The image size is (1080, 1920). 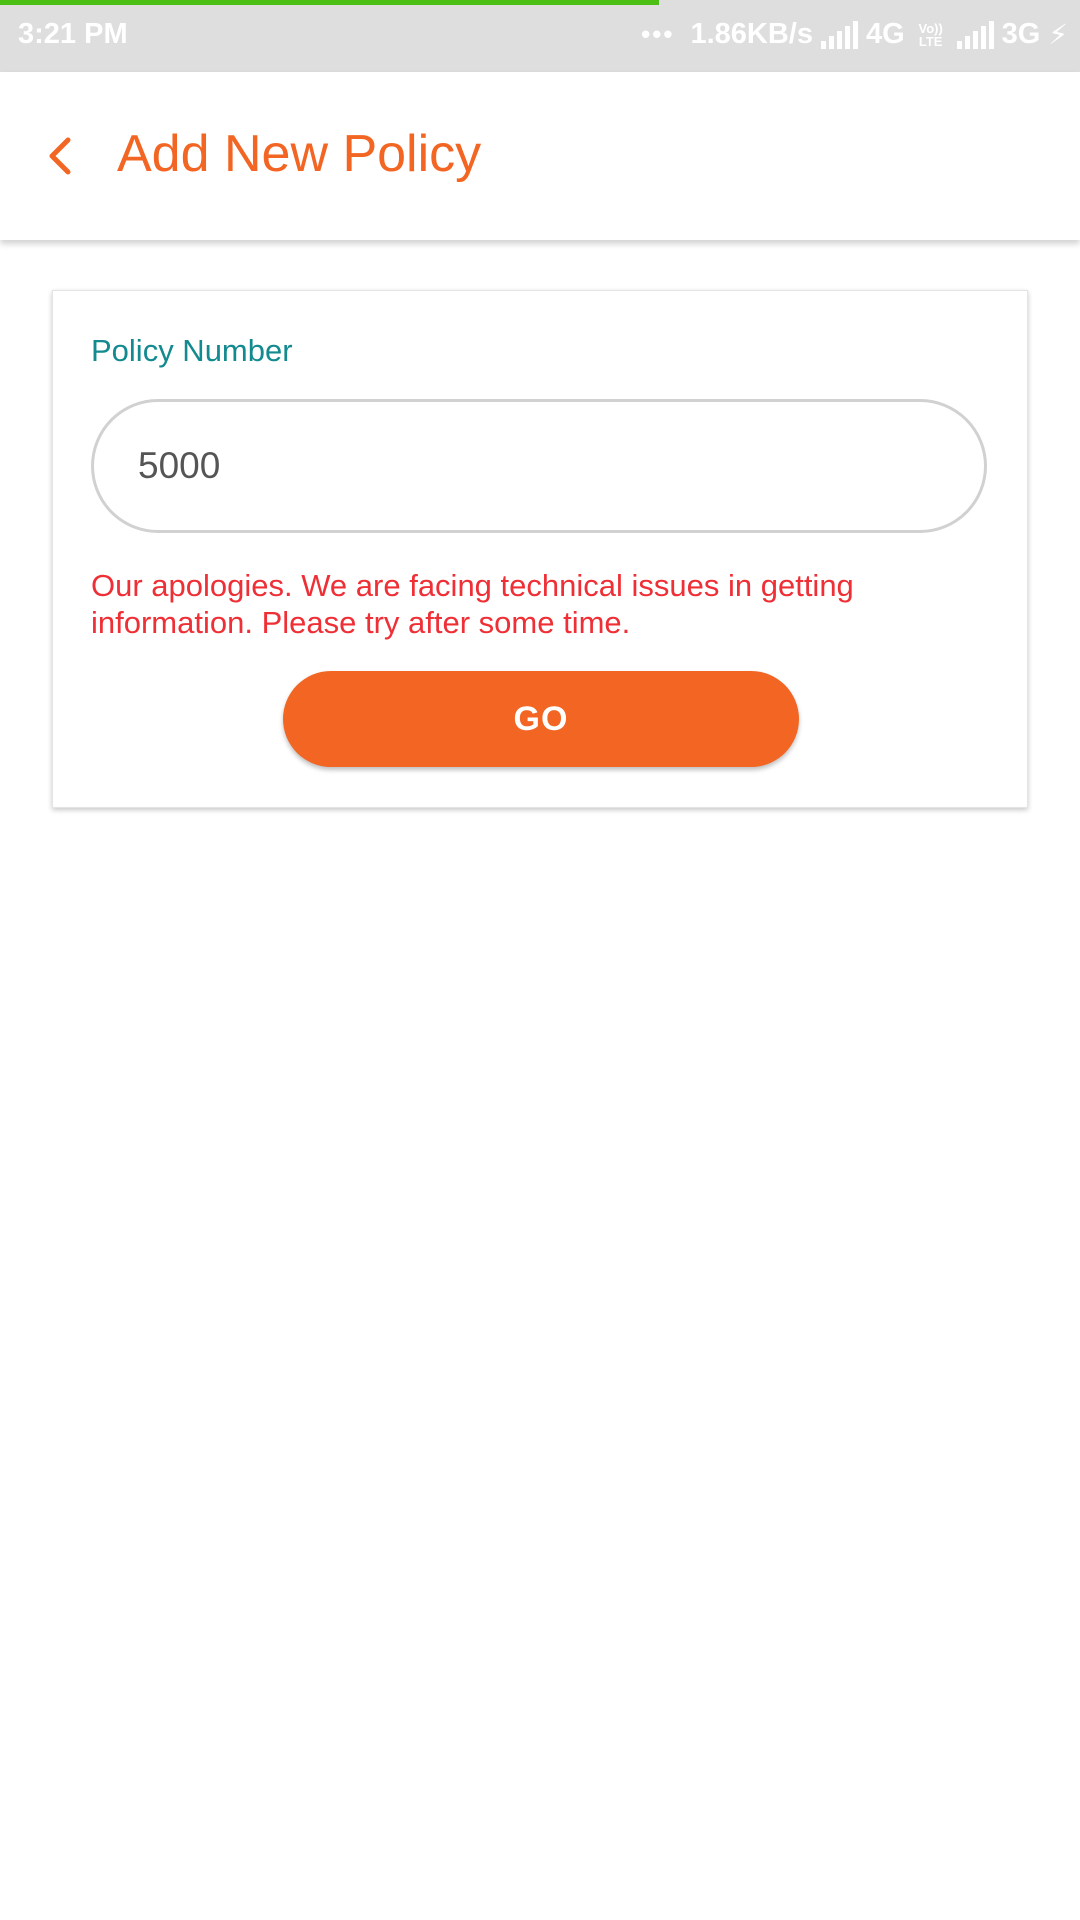 What do you see at coordinates (751, 34) in the screenshot?
I see `network-speed: 1.86KB/s` at bounding box center [751, 34].